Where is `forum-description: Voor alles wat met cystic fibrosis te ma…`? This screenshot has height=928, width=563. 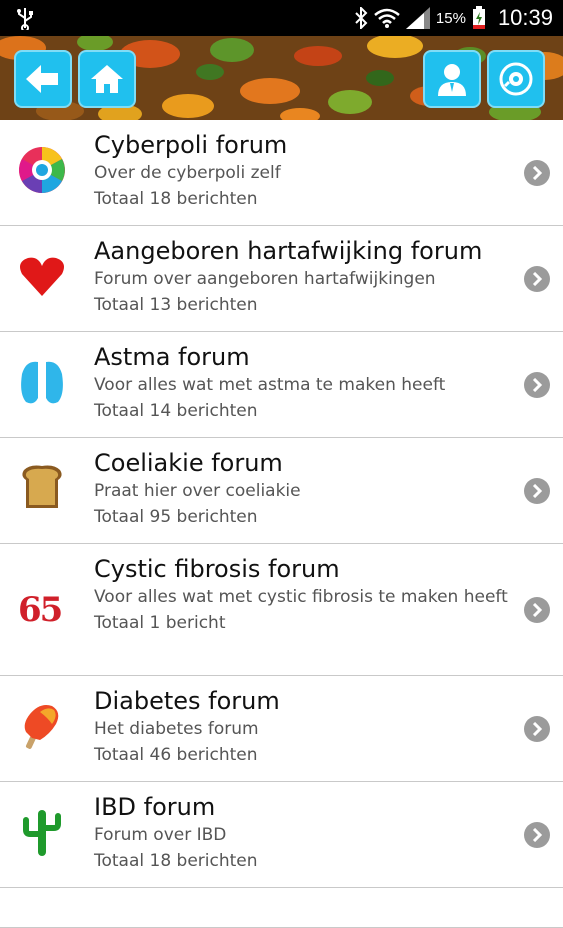 forum-description: Voor alles wat met cystic fibrosis te ma… is located at coordinates (301, 597).